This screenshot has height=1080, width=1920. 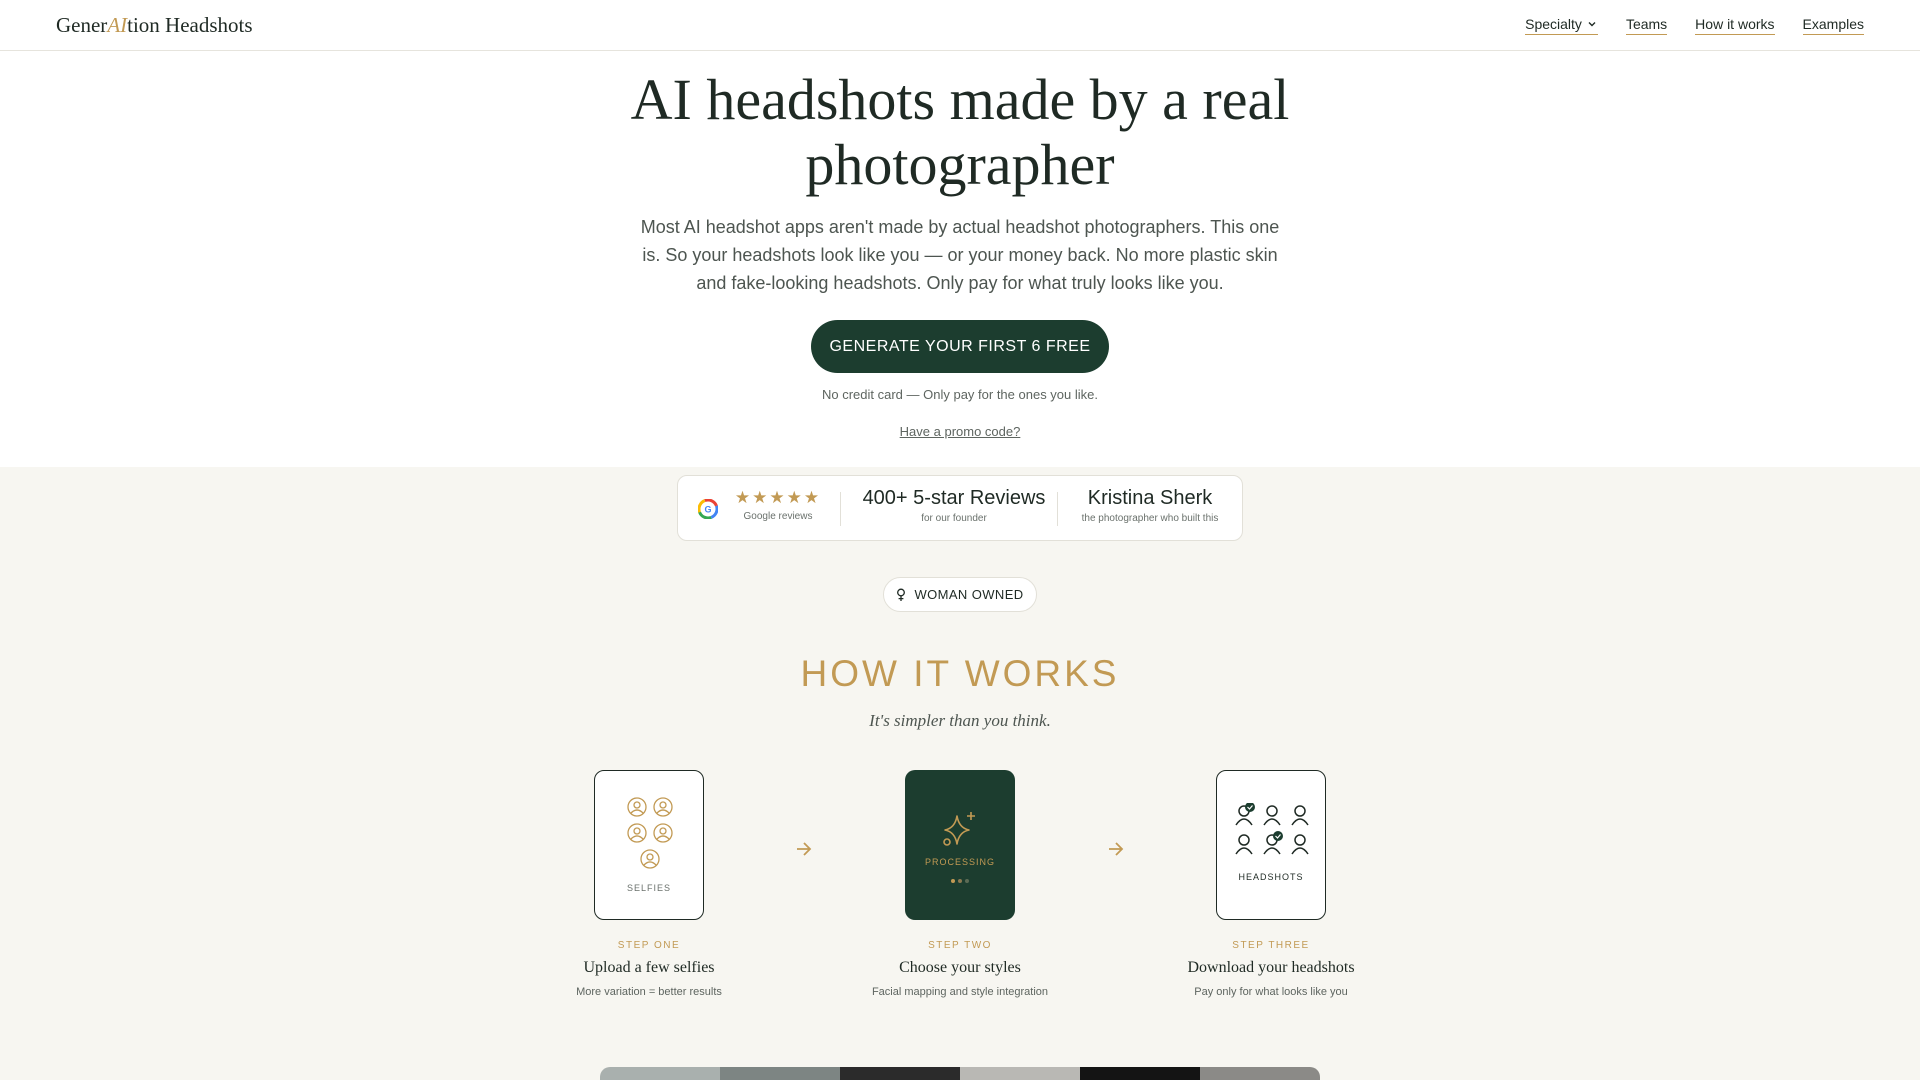 I want to click on google-reviews-caption: Google reviews, so click(x=778, y=516).